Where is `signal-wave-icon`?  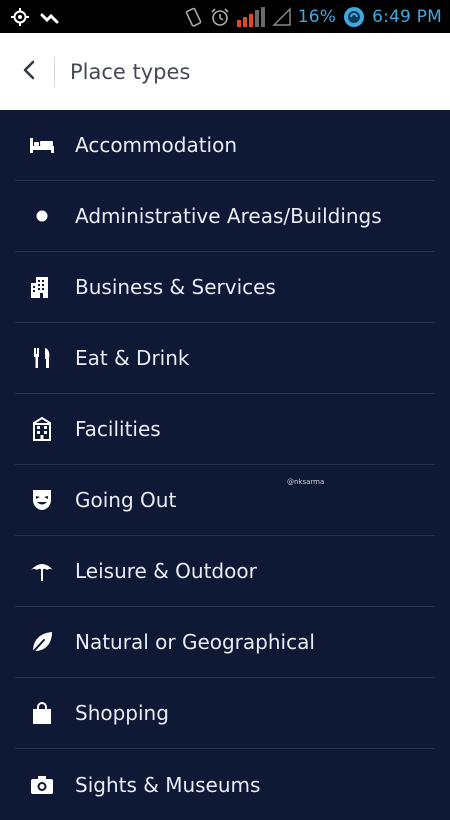 signal-wave-icon is located at coordinates (50, 17).